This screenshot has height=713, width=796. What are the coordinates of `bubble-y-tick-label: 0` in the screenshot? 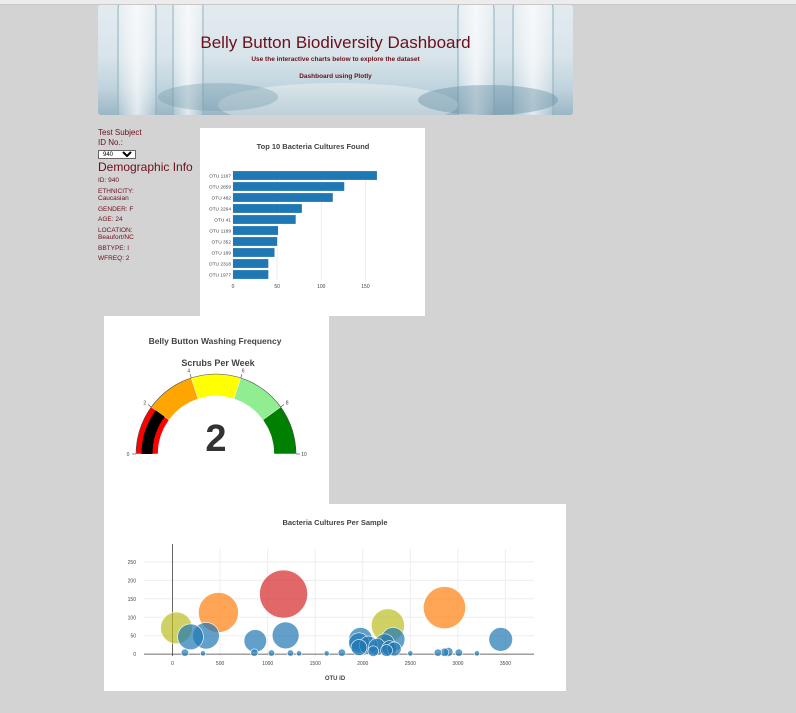 It's located at (134, 655).